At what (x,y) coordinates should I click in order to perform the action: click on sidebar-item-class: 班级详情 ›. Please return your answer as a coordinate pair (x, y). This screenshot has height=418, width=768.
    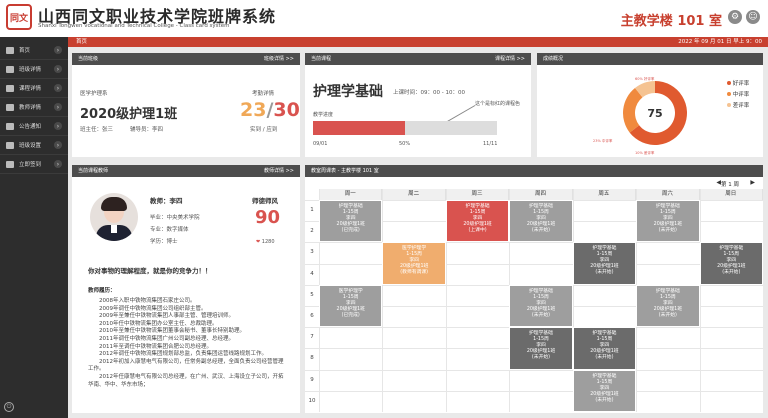
    Looking at the image, I should click on (34, 69).